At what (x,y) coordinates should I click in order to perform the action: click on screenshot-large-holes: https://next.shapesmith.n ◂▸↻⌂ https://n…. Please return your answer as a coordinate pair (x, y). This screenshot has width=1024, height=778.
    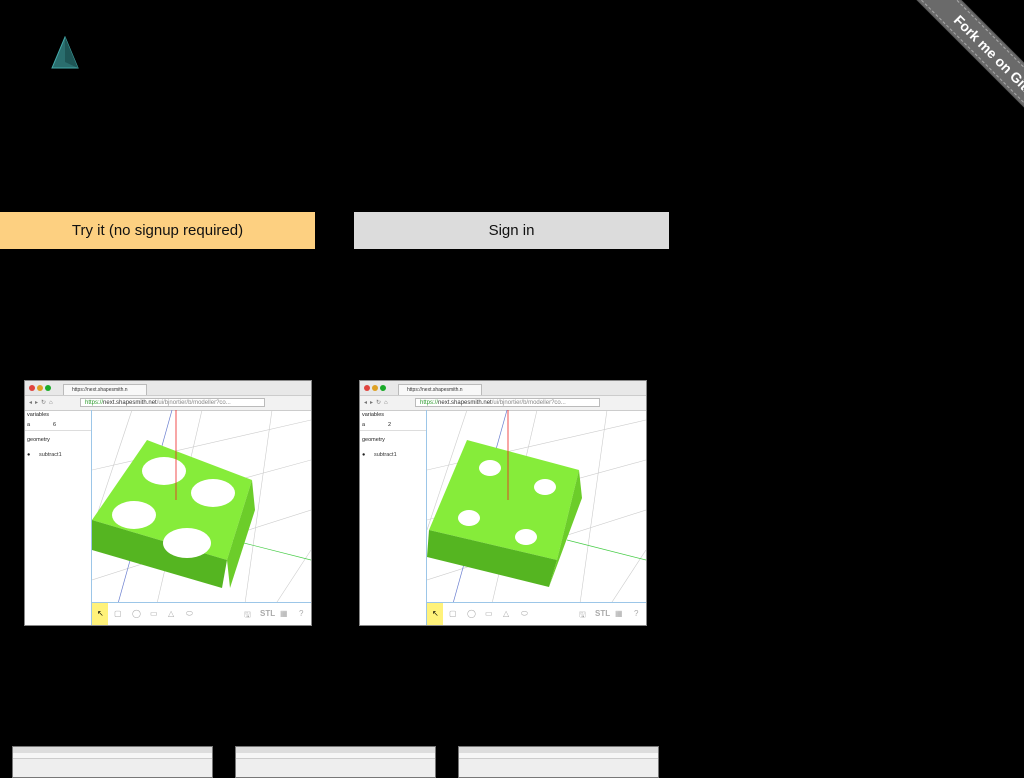
    Looking at the image, I should click on (168, 503).